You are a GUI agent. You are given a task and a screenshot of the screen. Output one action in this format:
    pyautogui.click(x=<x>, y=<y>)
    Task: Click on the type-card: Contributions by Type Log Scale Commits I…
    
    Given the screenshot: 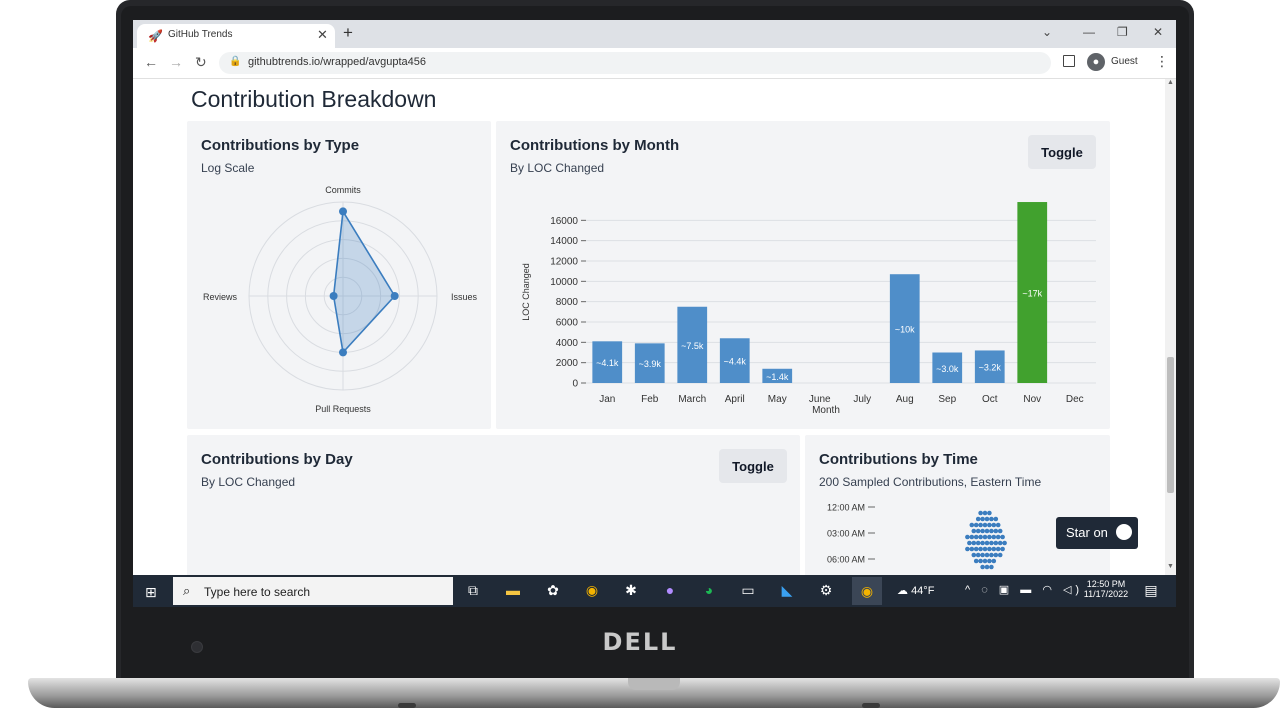 What is the action you would take?
    pyautogui.click(x=339, y=275)
    